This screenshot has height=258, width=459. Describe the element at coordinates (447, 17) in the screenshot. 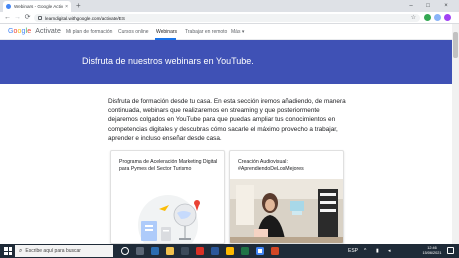

I see `profile-avatar` at that location.